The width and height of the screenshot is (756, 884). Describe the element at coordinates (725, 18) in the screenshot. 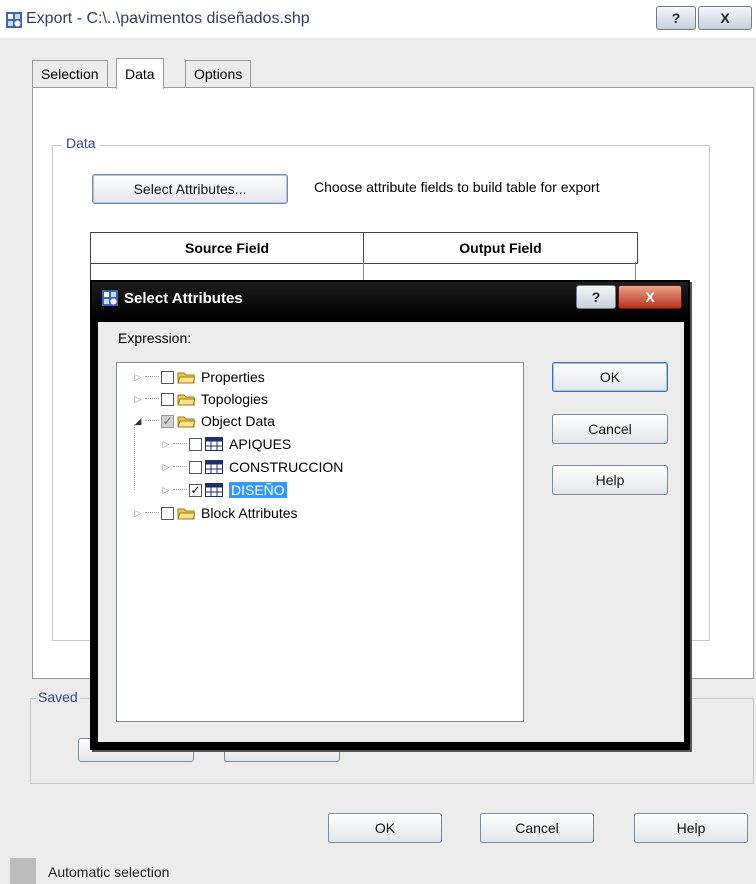

I see `close-caption-button: X` at that location.